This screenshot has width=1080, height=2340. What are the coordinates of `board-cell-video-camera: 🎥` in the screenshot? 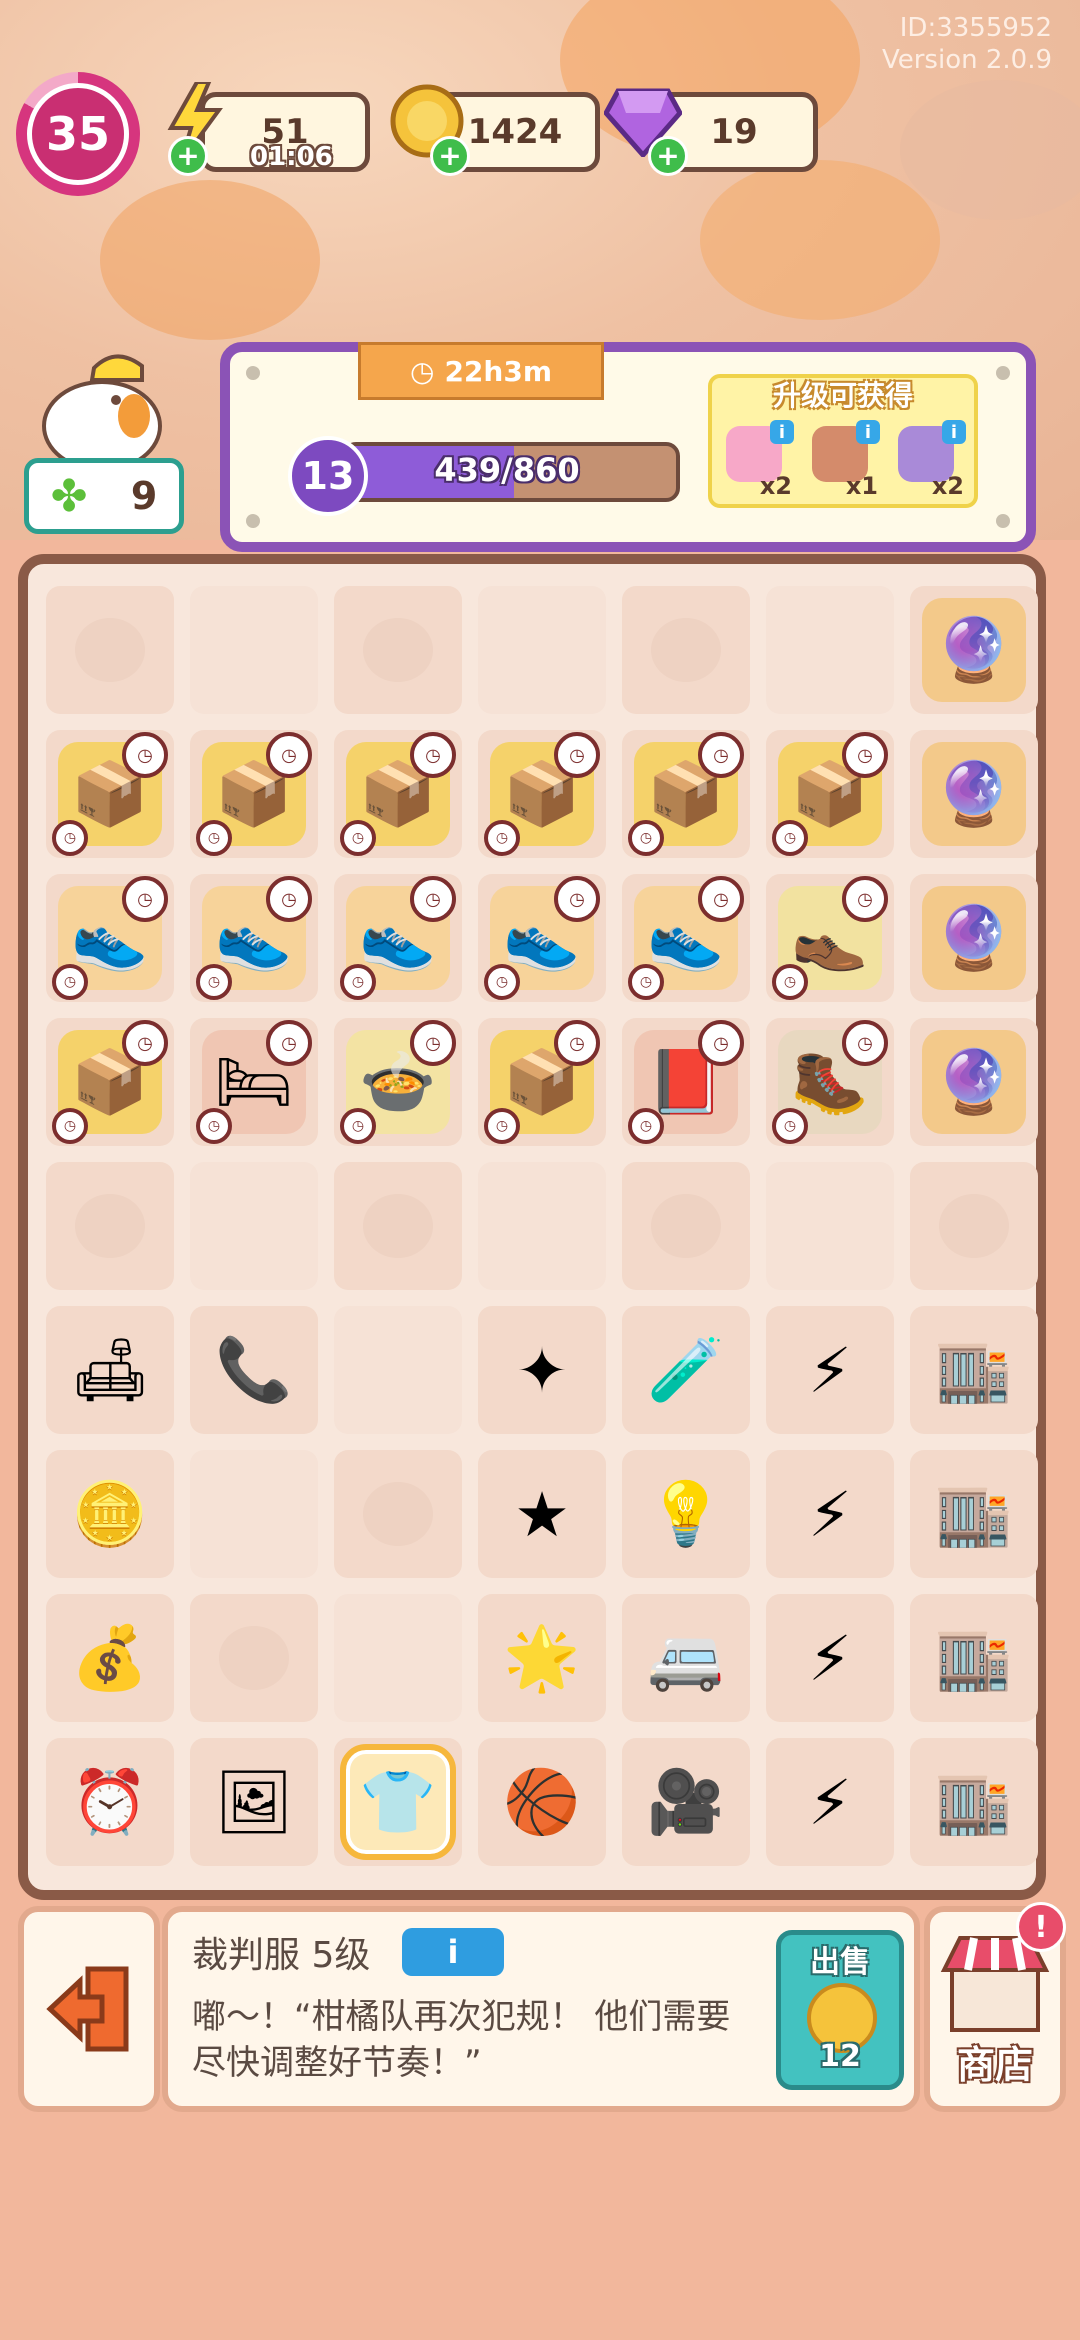 It's located at (686, 1802).